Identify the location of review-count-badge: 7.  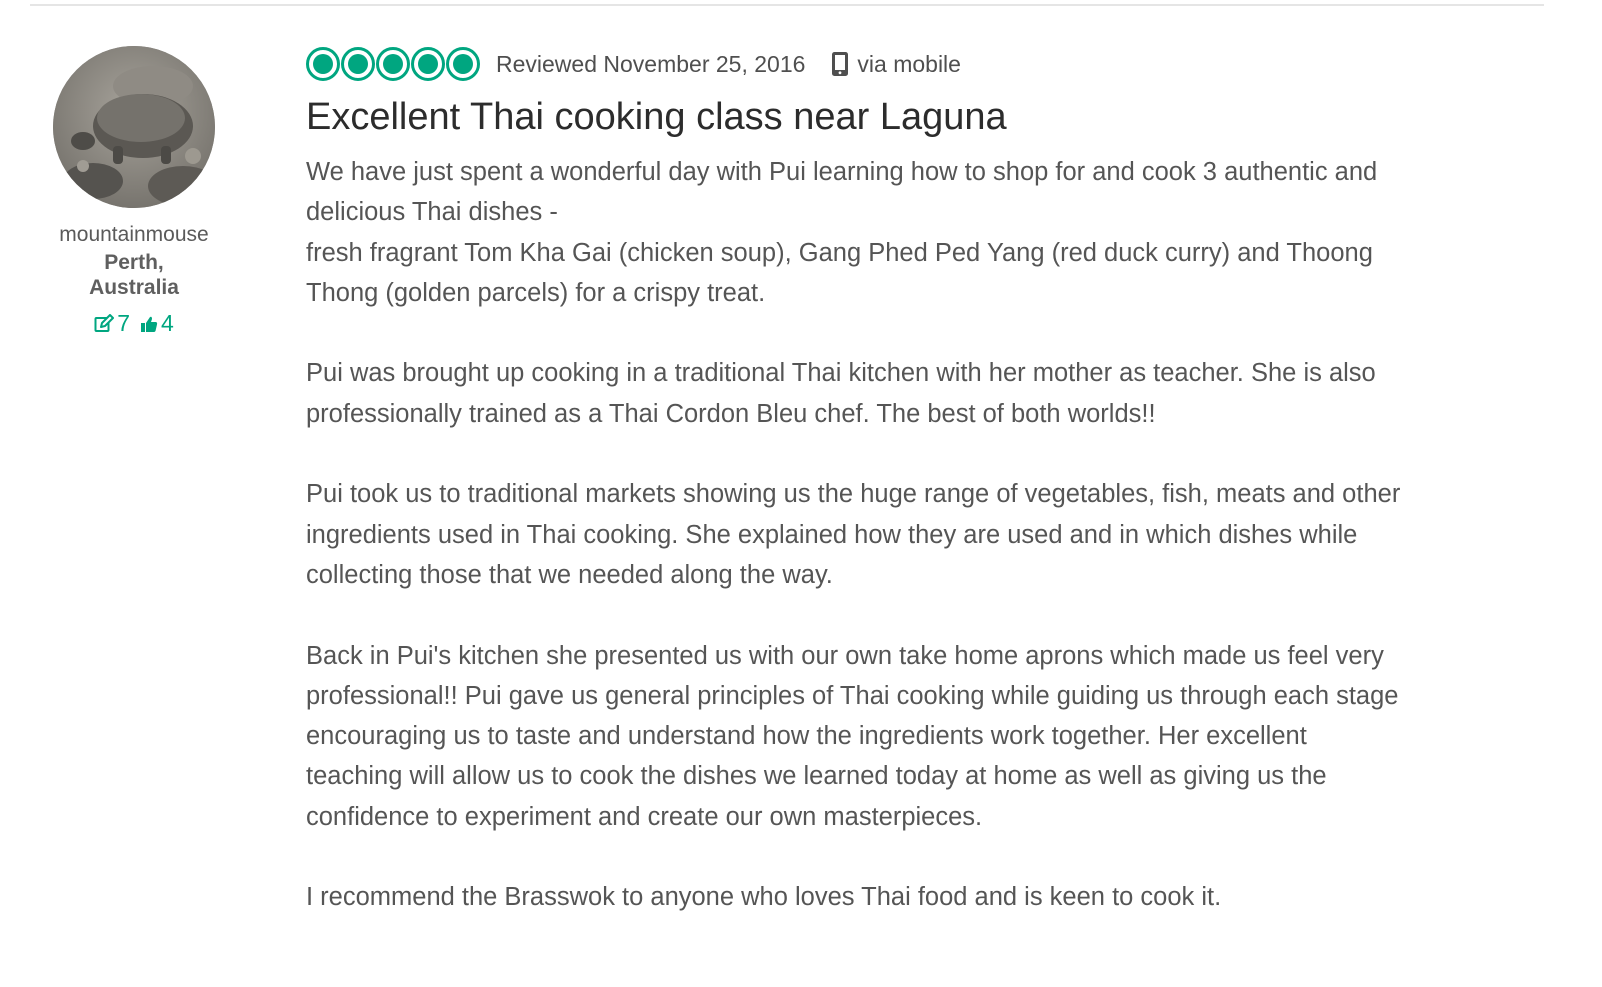
(112, 323).